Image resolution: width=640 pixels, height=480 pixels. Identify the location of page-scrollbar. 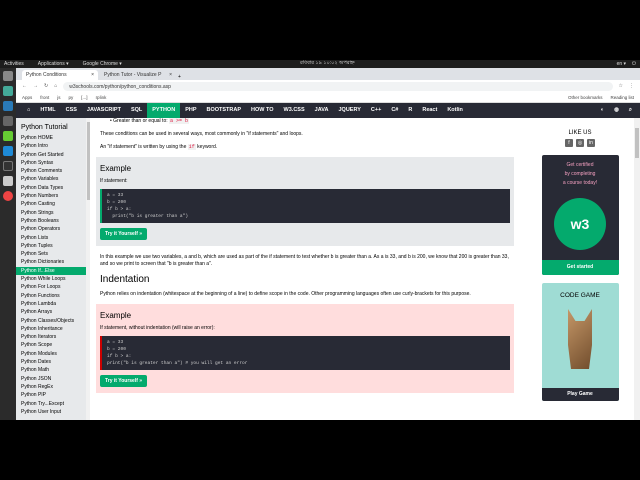
(637, 269).